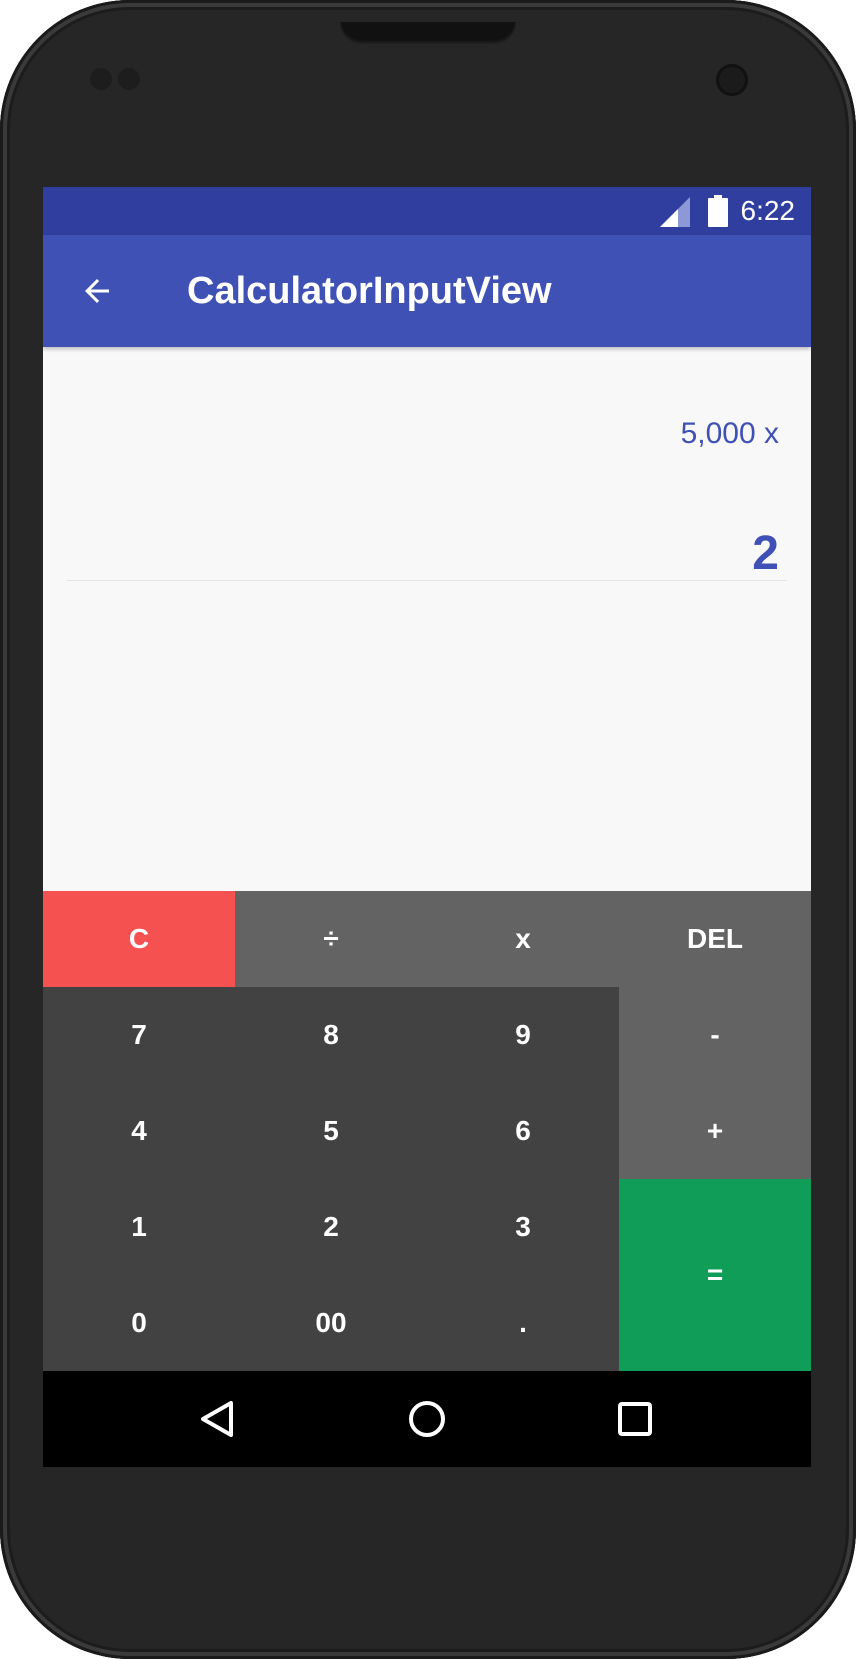 This screenshot has height=1659, width=856. Describe the element at coordinates (768, 210) in the screenshot. I see `status-time: 6:22` at that location.